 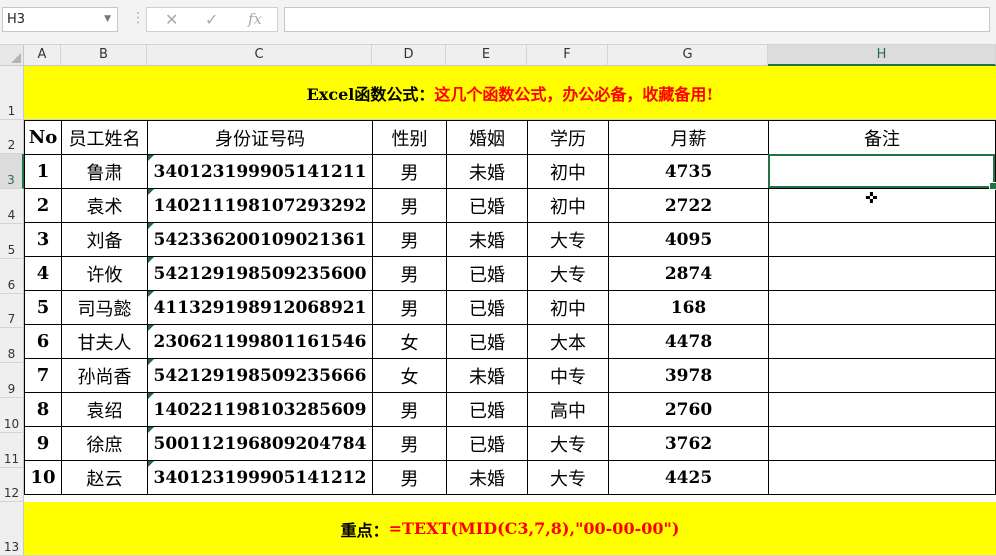 What do you see at coordinates (104, 137) in the screenshot?
I see `header-name: 员工姓名` at bounding box center [104, 137].